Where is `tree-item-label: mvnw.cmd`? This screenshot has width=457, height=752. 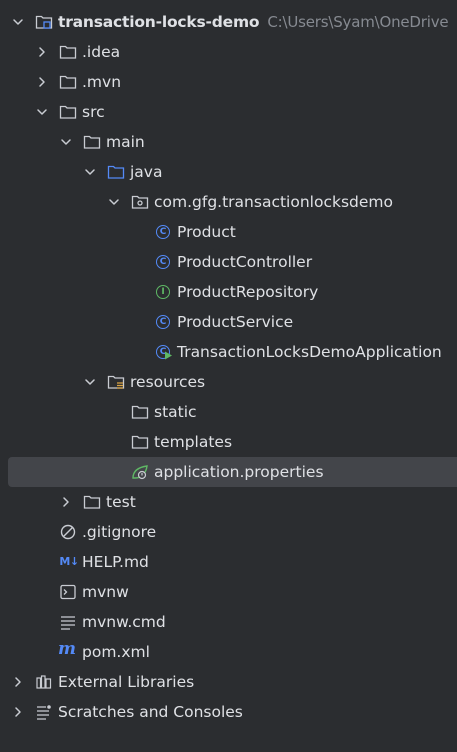 tree-item-label: mvnw.cmd is located at coordinates (124, 622).